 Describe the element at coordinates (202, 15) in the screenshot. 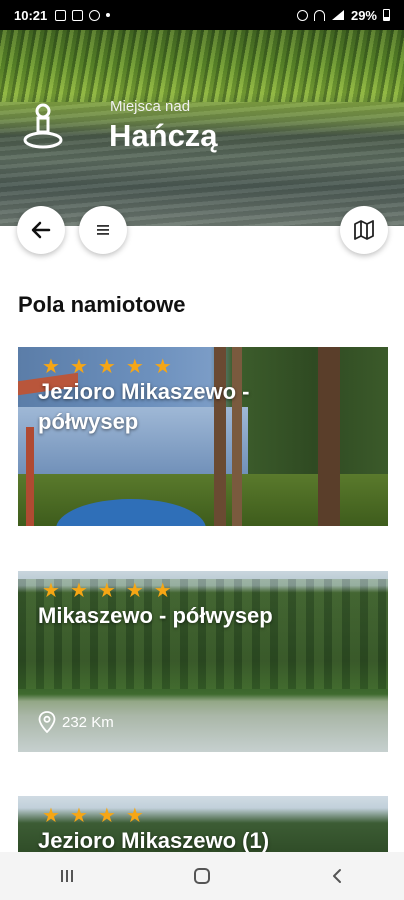

I see `status-bar: 10:21 29%` at that location.